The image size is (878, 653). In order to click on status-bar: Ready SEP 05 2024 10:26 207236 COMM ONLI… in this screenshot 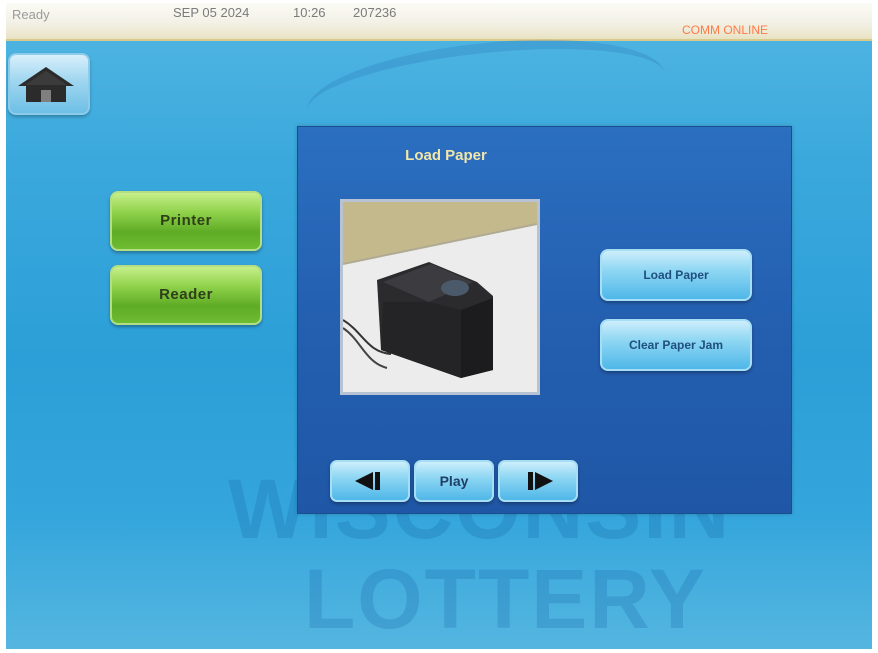, I will do `click(439, 22)`.